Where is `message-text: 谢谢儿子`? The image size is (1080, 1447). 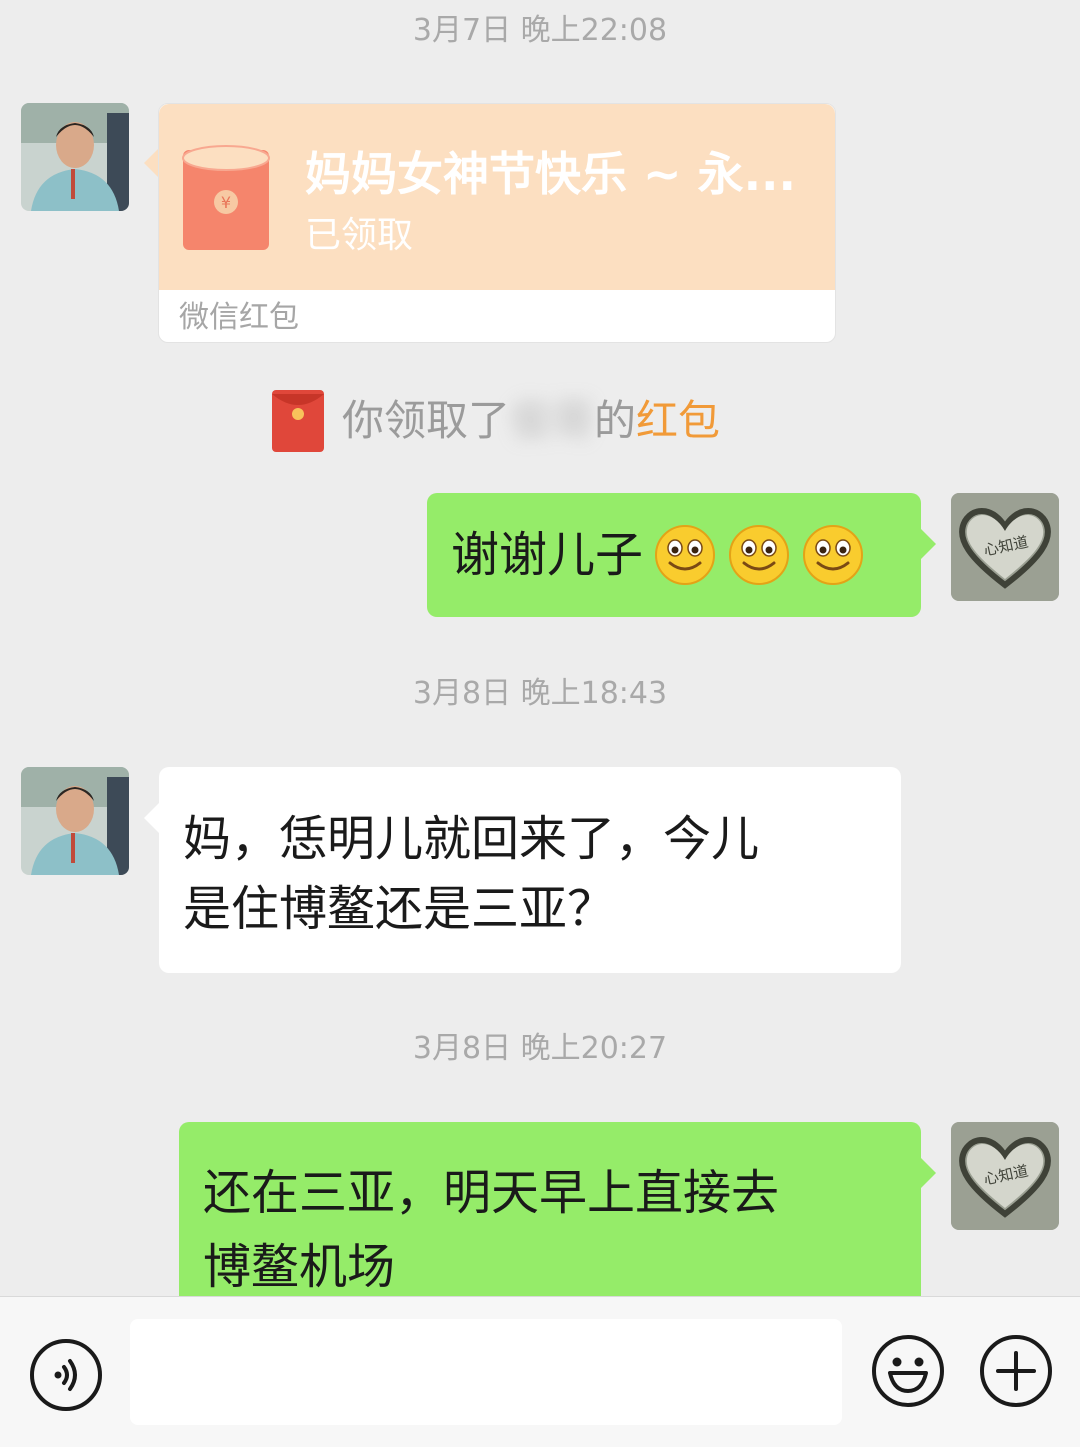
message-text: 谢谢儿子 is located at coordinates (547, 555).